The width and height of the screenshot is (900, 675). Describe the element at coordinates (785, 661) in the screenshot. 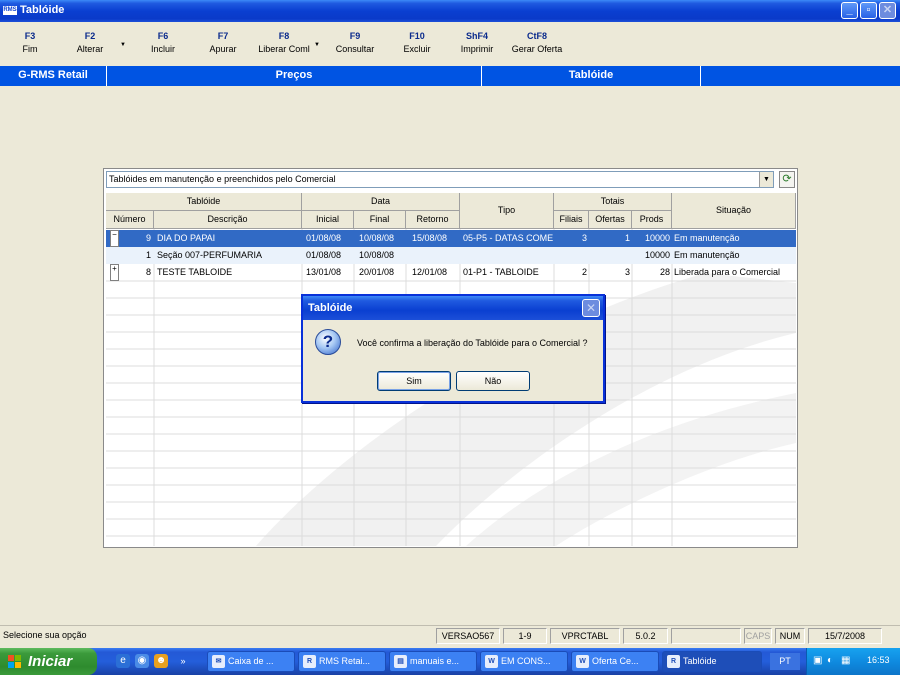

I see `language-indicator: PT` at that location.